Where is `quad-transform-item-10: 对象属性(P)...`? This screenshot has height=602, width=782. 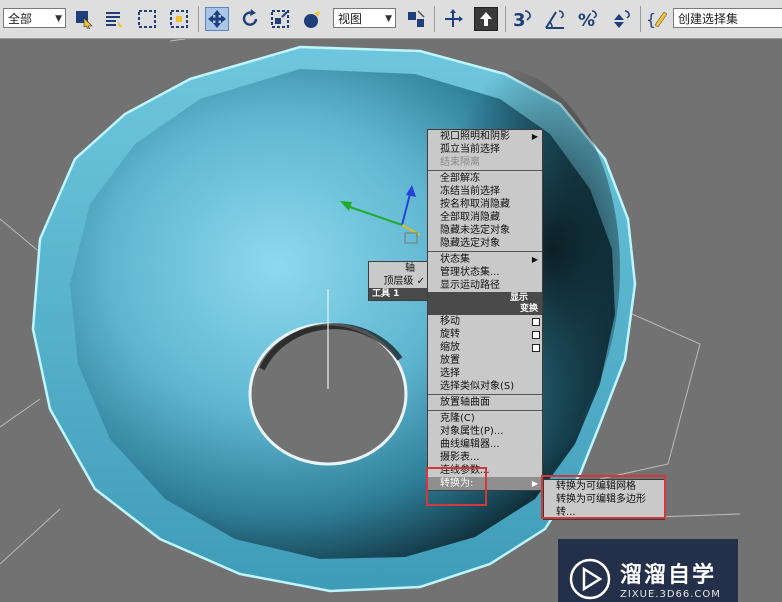
quad-transform-item-10: 对象属性(P)... is located at coordinates (485, 431).